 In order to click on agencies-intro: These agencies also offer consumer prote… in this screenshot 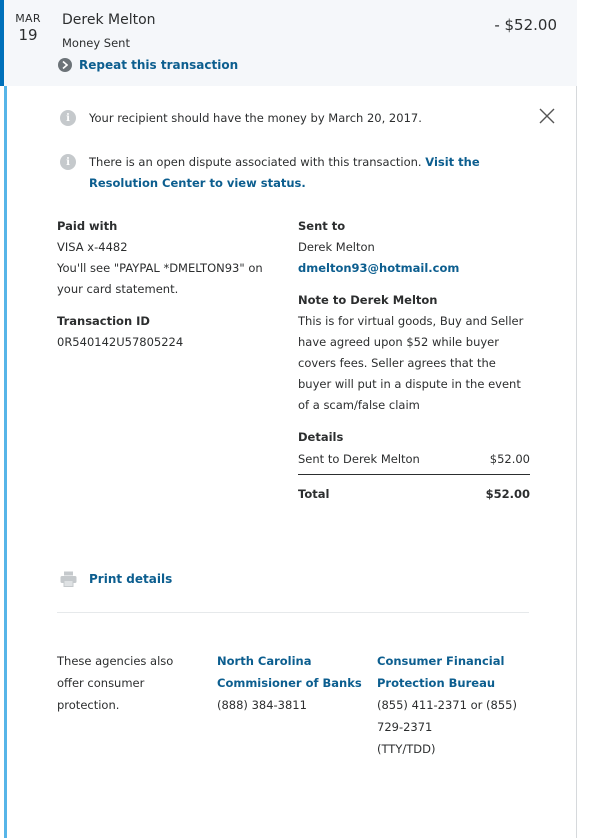, I will do `click(129, 683)`.